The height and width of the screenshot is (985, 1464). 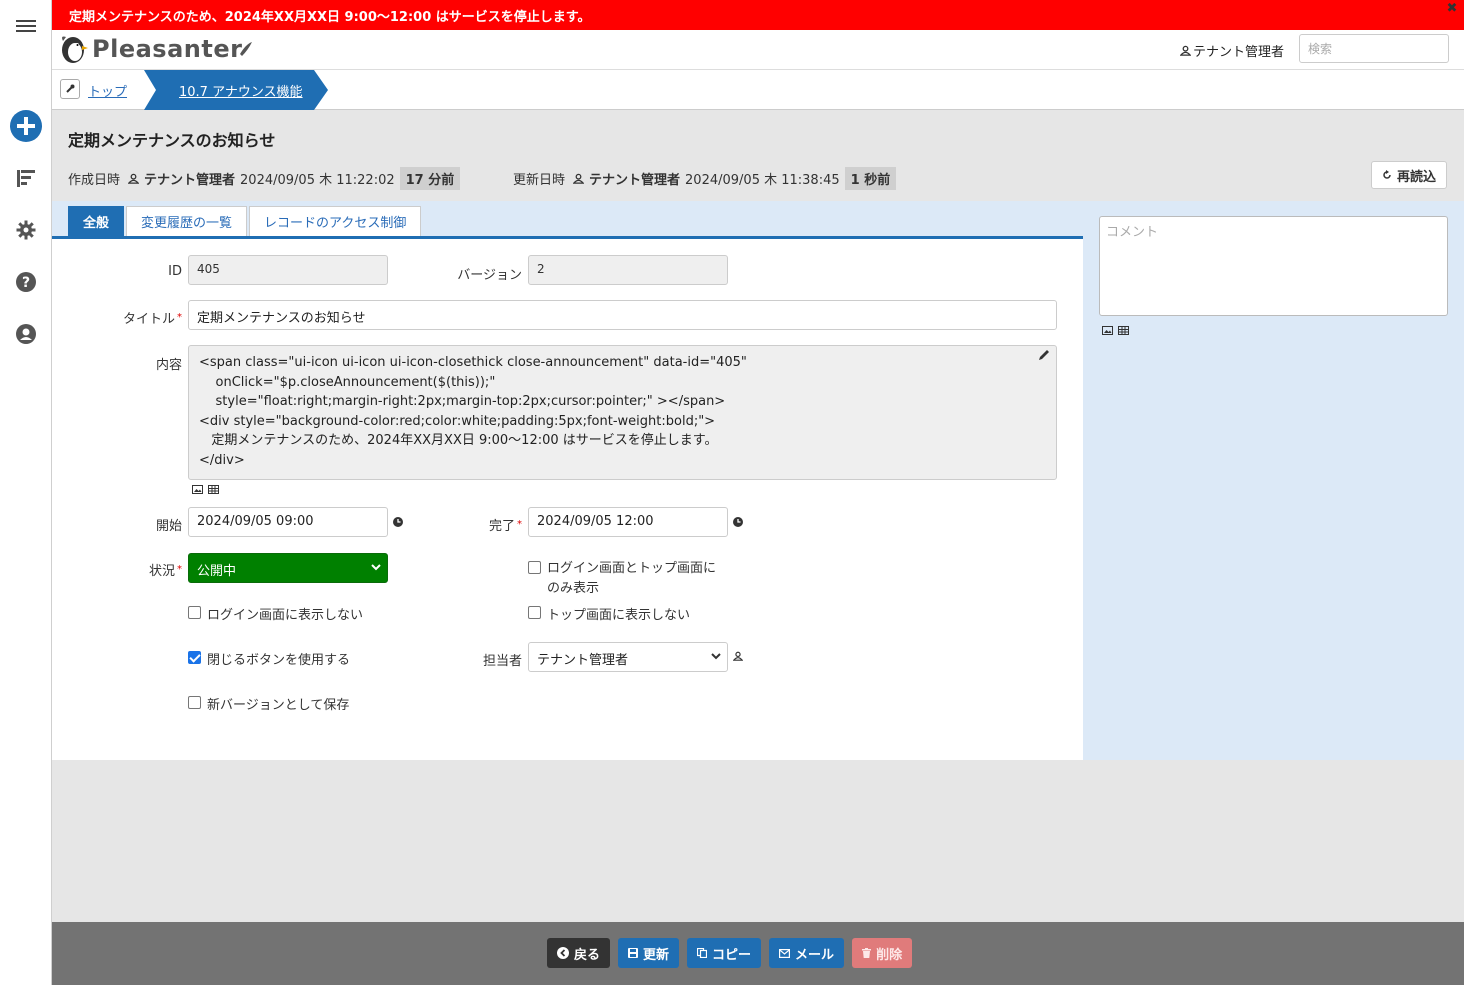 I want to click on copy-icon, so click(x=702, y=953).